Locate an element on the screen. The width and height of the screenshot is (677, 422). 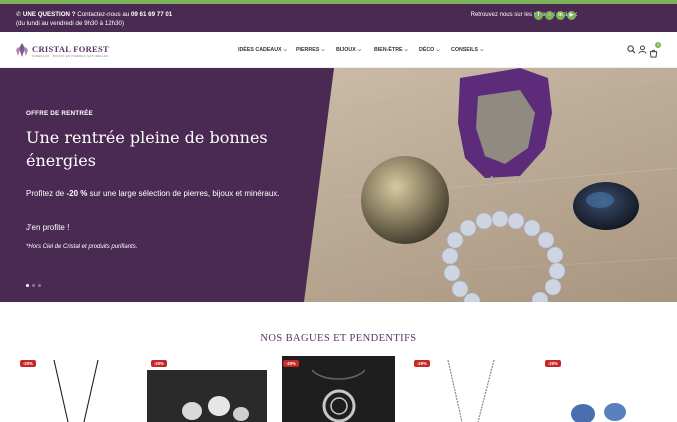
linkedin-icon: in is located at coordinates (560, 15).